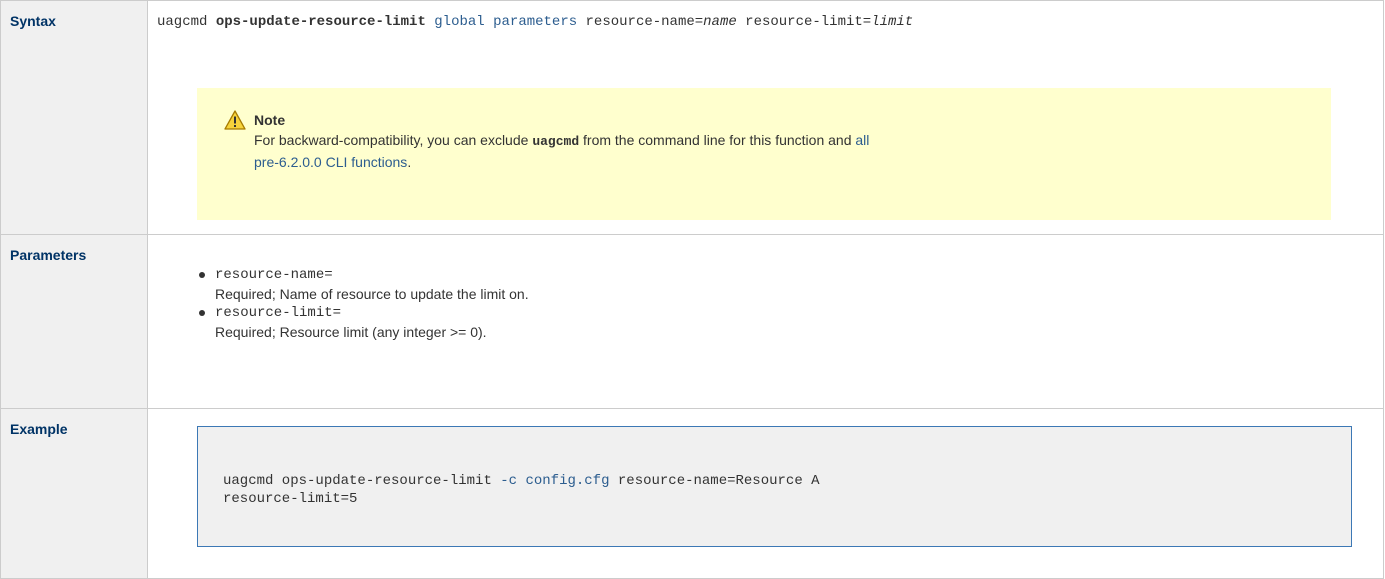 Image resolution: width=1385 pixels, height=579 pixels. I want to click on example-config-file: config.cfg, so click(567, 481).